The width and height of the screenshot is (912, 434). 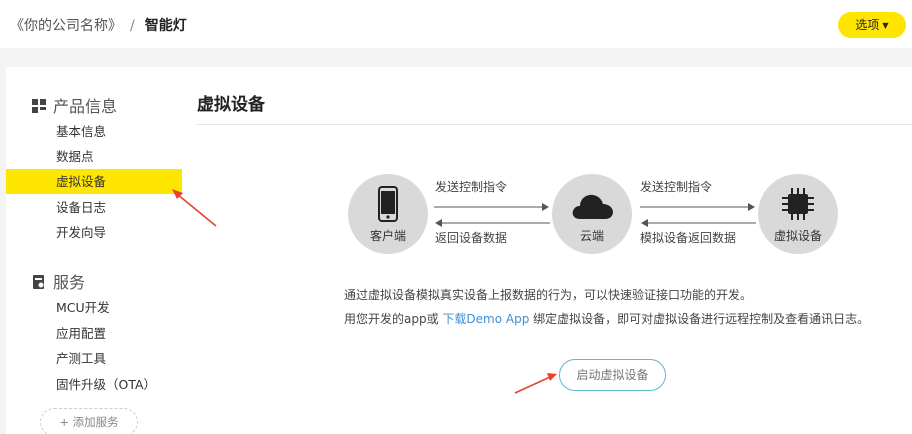 I want to click on client-node: 客户端, so click(x=388, y=214).